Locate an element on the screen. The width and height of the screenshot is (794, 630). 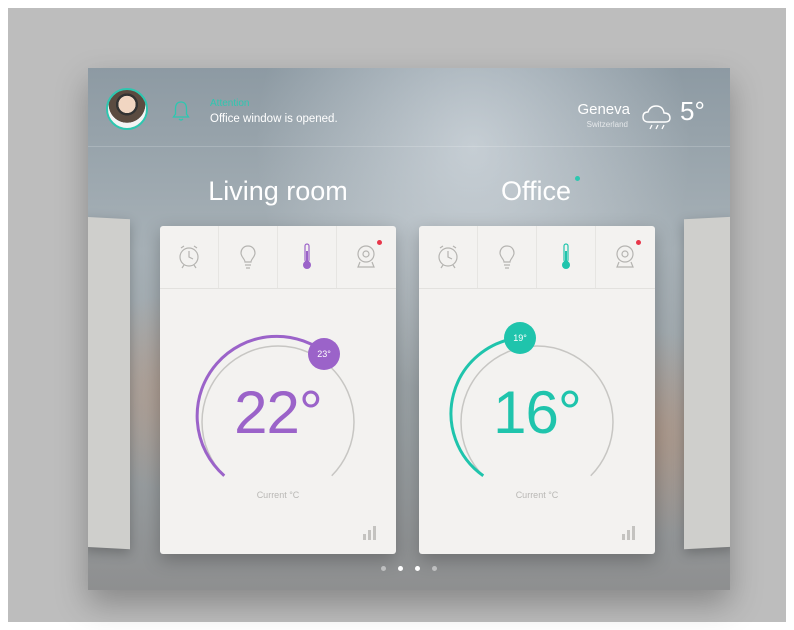
bell-icon is located at coordinates (181, 111).